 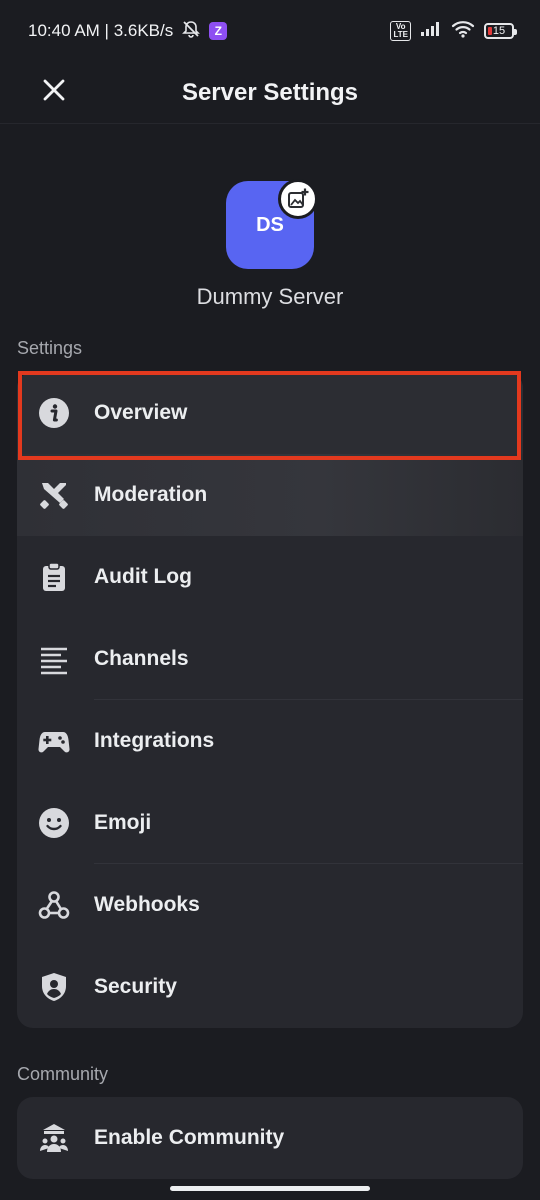 What do you see at coordinates (270, 823) in the screenshot?
I see `settings-item-emoji: Emoji` at bounding box center [270, 823].